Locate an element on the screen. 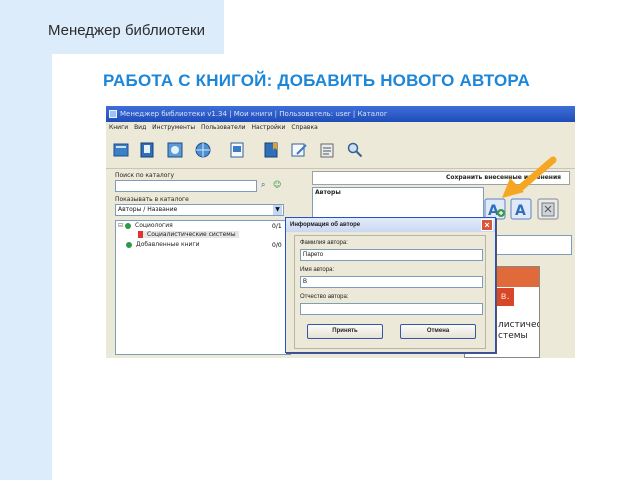 This screenshot has height=480, width=640. pointer-arrow-icon is located at coordinates (529, 177).